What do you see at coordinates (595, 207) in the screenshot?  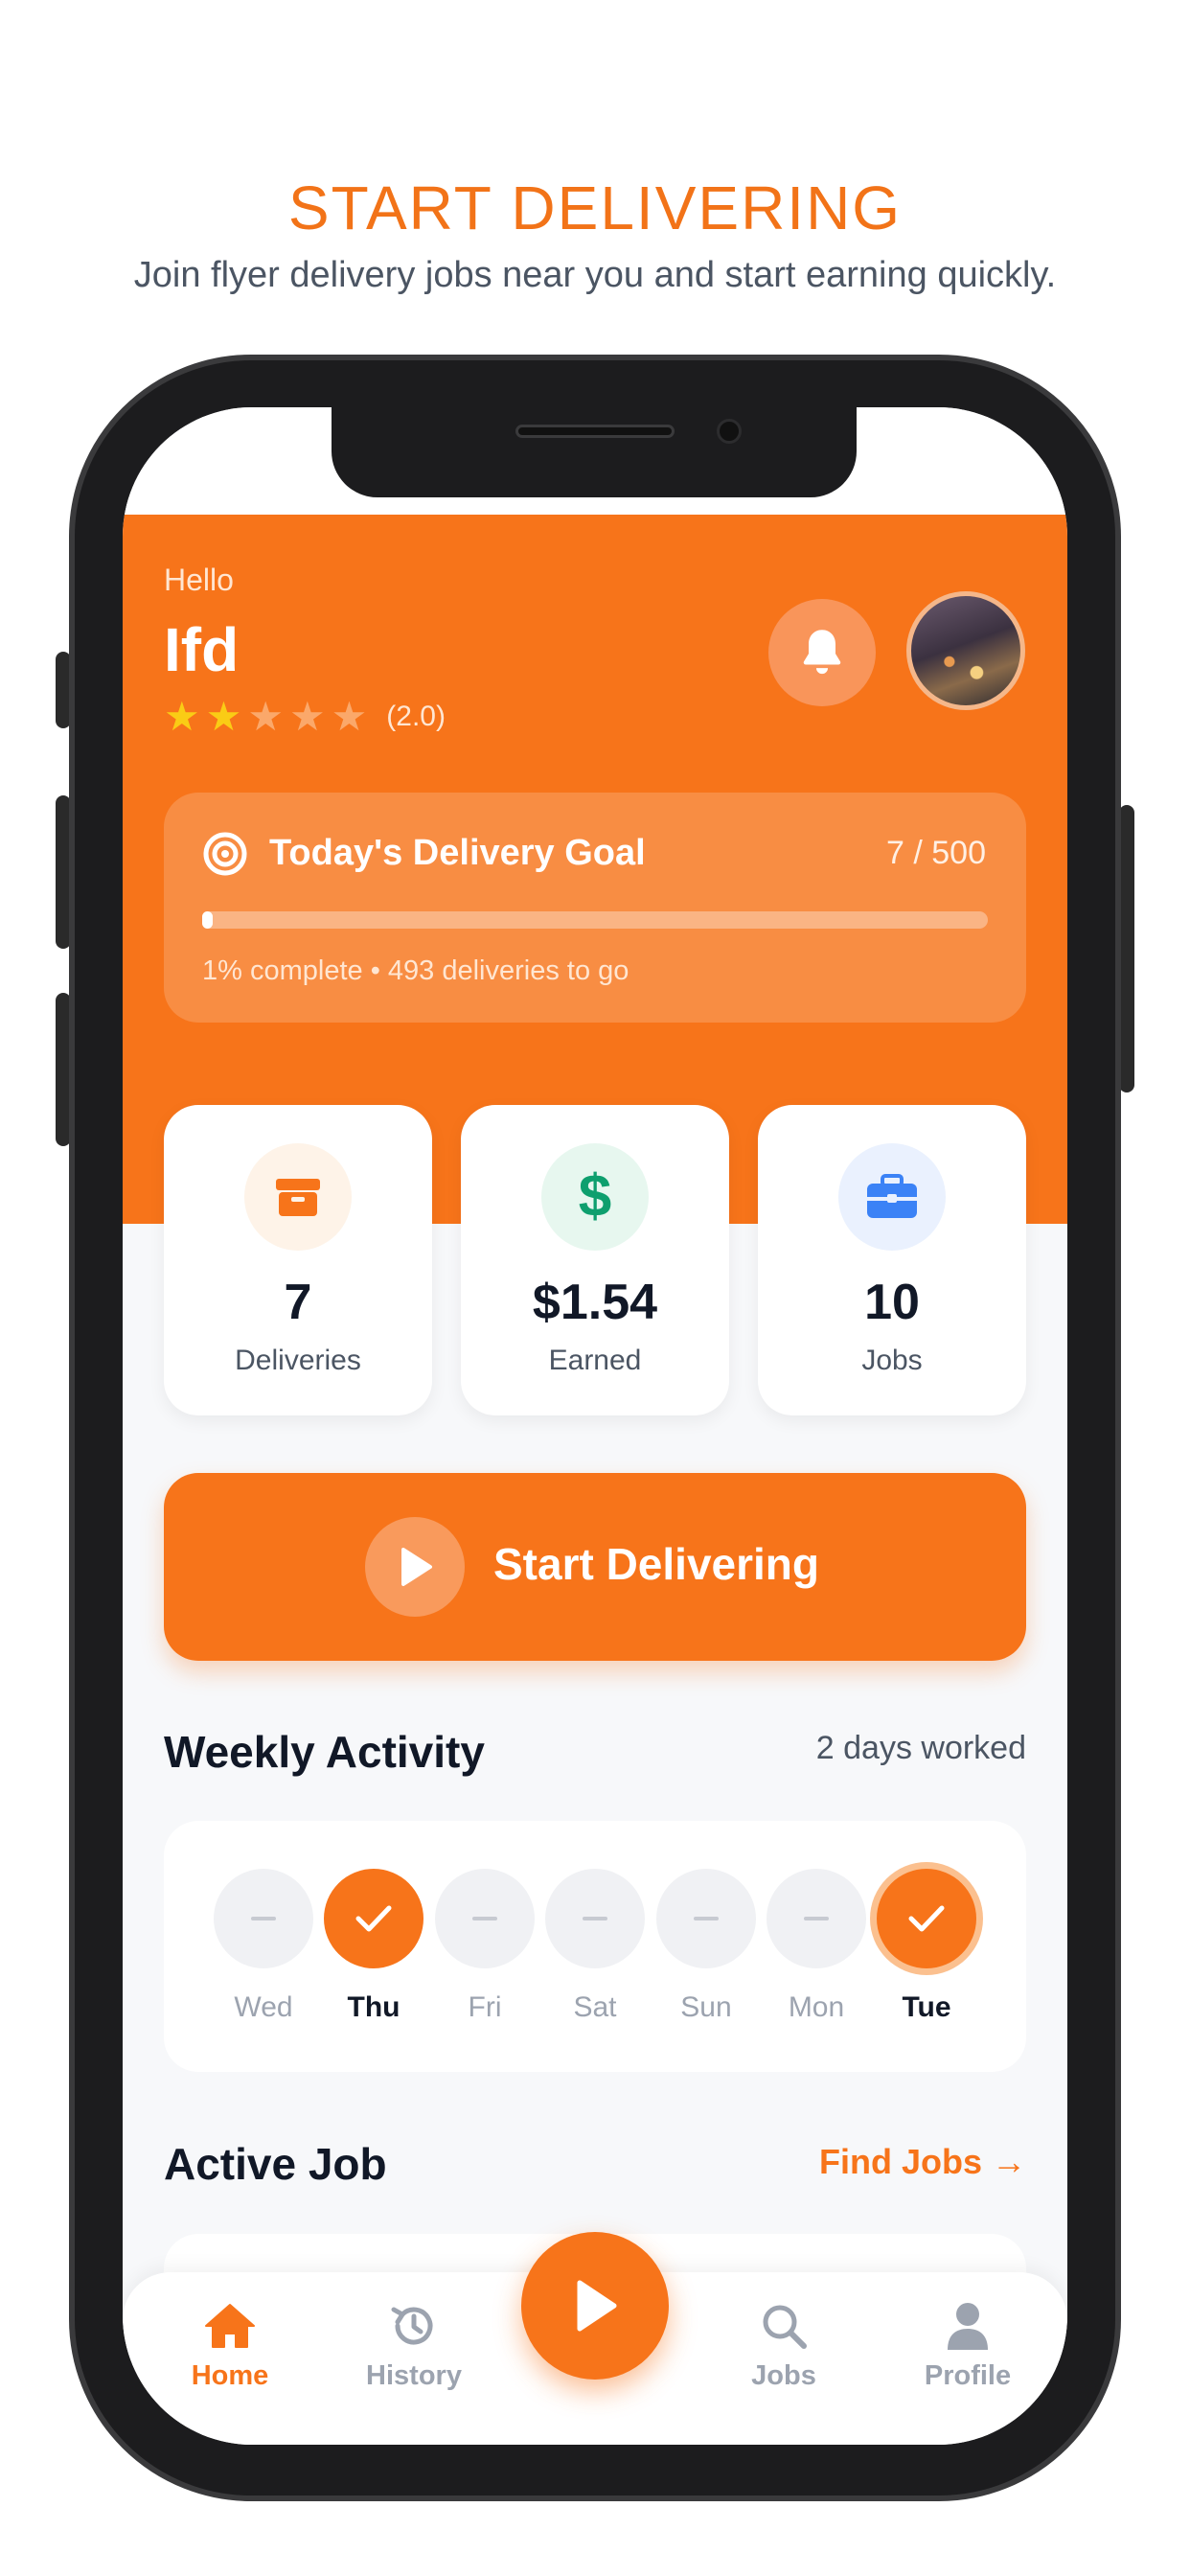 I see `promo-title: START DELIVERING` at bounding box center [595, 207].